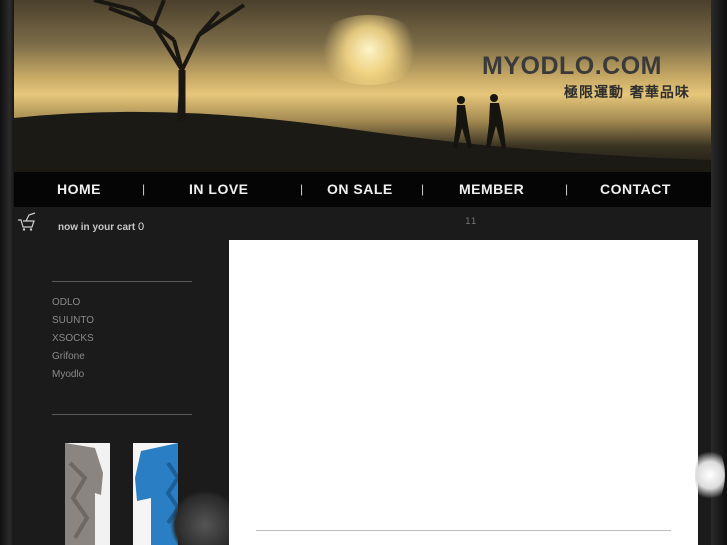 This screenshot has height=545, width=727. I want to click on site-brand: MYODLO.COM, so click(572, 66).